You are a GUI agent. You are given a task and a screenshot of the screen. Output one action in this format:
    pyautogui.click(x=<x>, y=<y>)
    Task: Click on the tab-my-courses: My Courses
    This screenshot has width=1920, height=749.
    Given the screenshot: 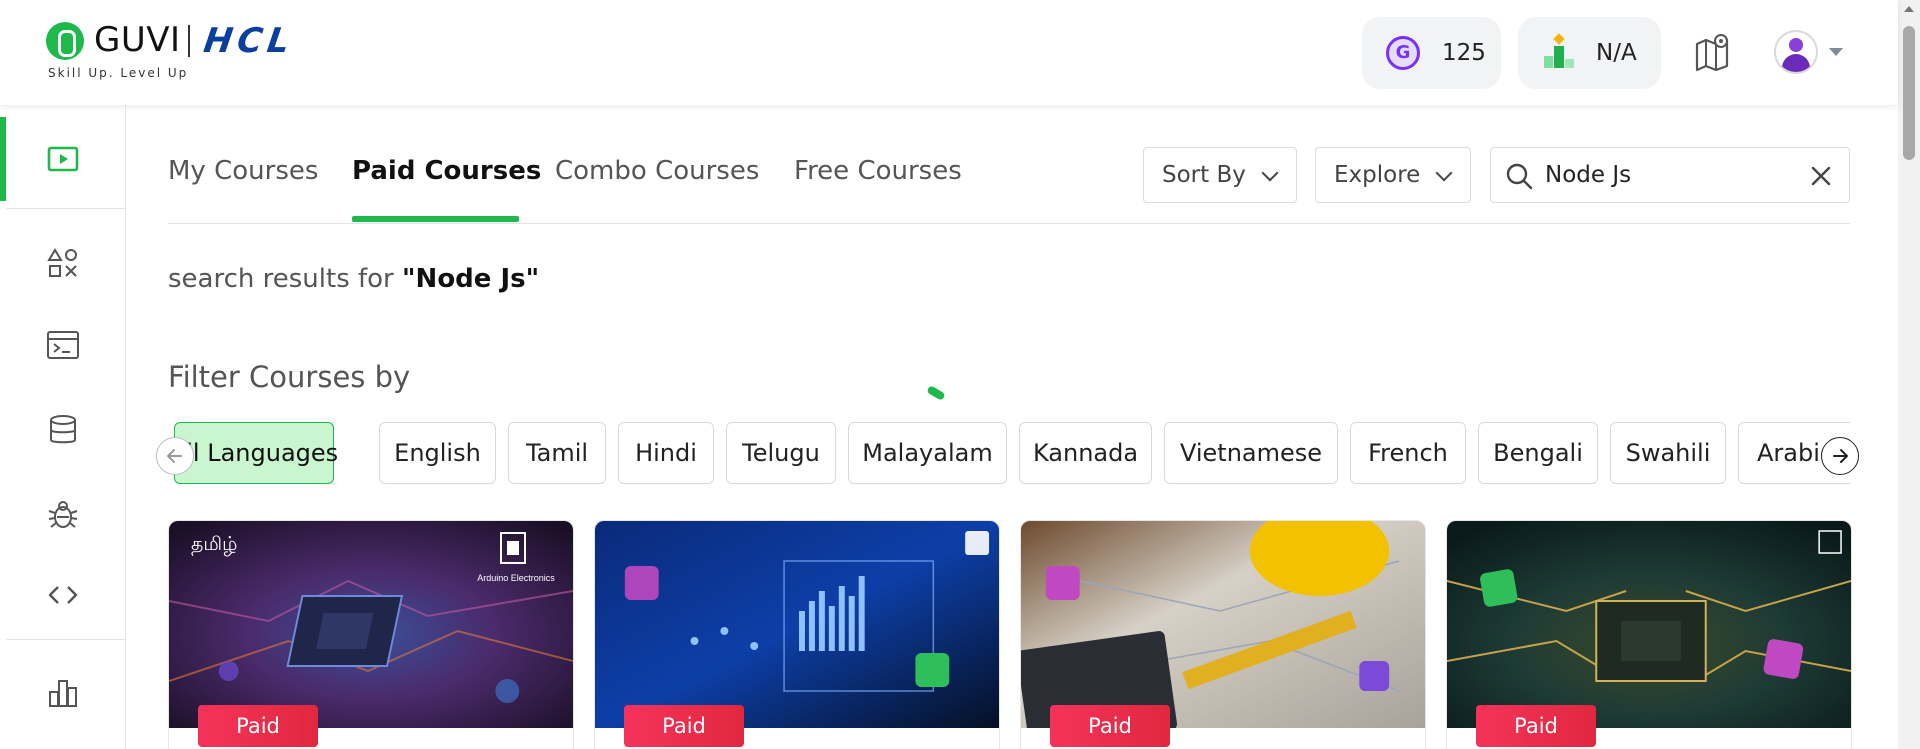 What is the action you would take?
    pyautogui.click(x=243, y=171)
    